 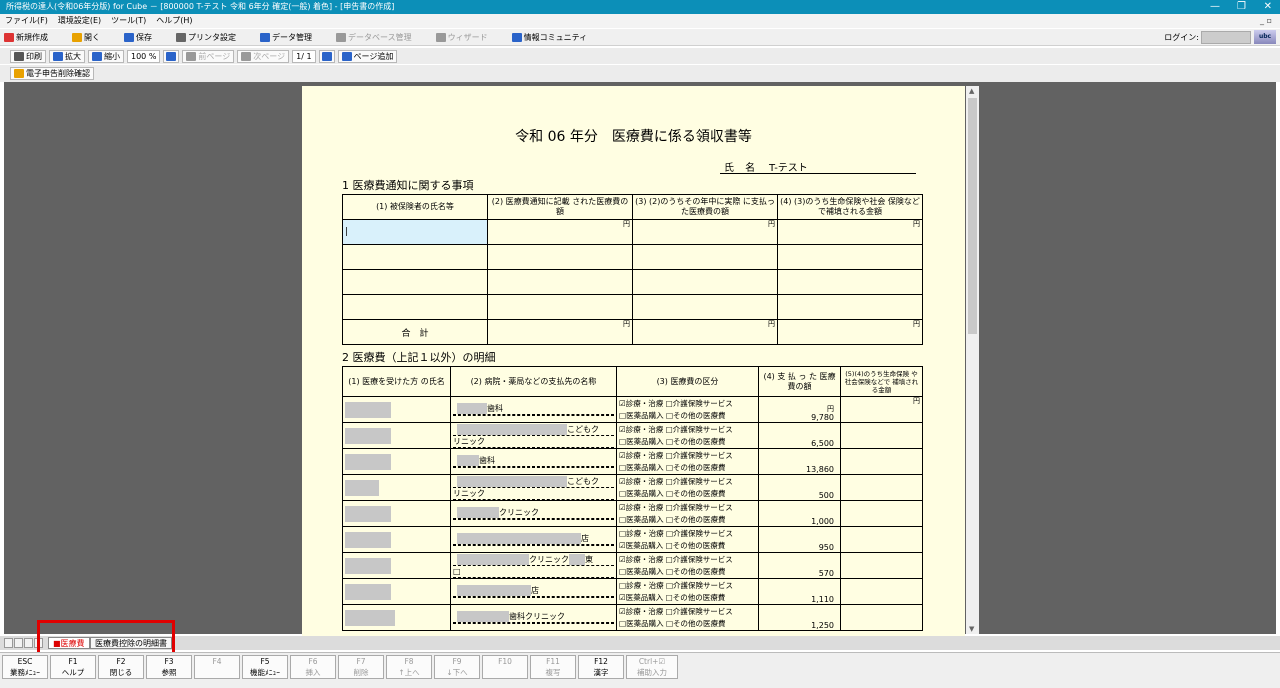 I want to click on total-amount-4: 円, so click(x=850, y=332).